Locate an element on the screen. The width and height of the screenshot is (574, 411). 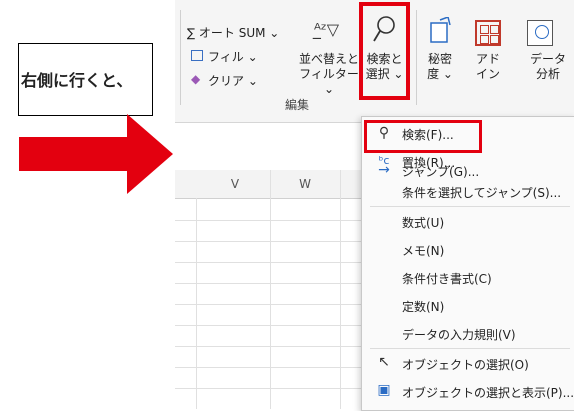
editing-group-label: 編集 is located at coordinates (297, 105).